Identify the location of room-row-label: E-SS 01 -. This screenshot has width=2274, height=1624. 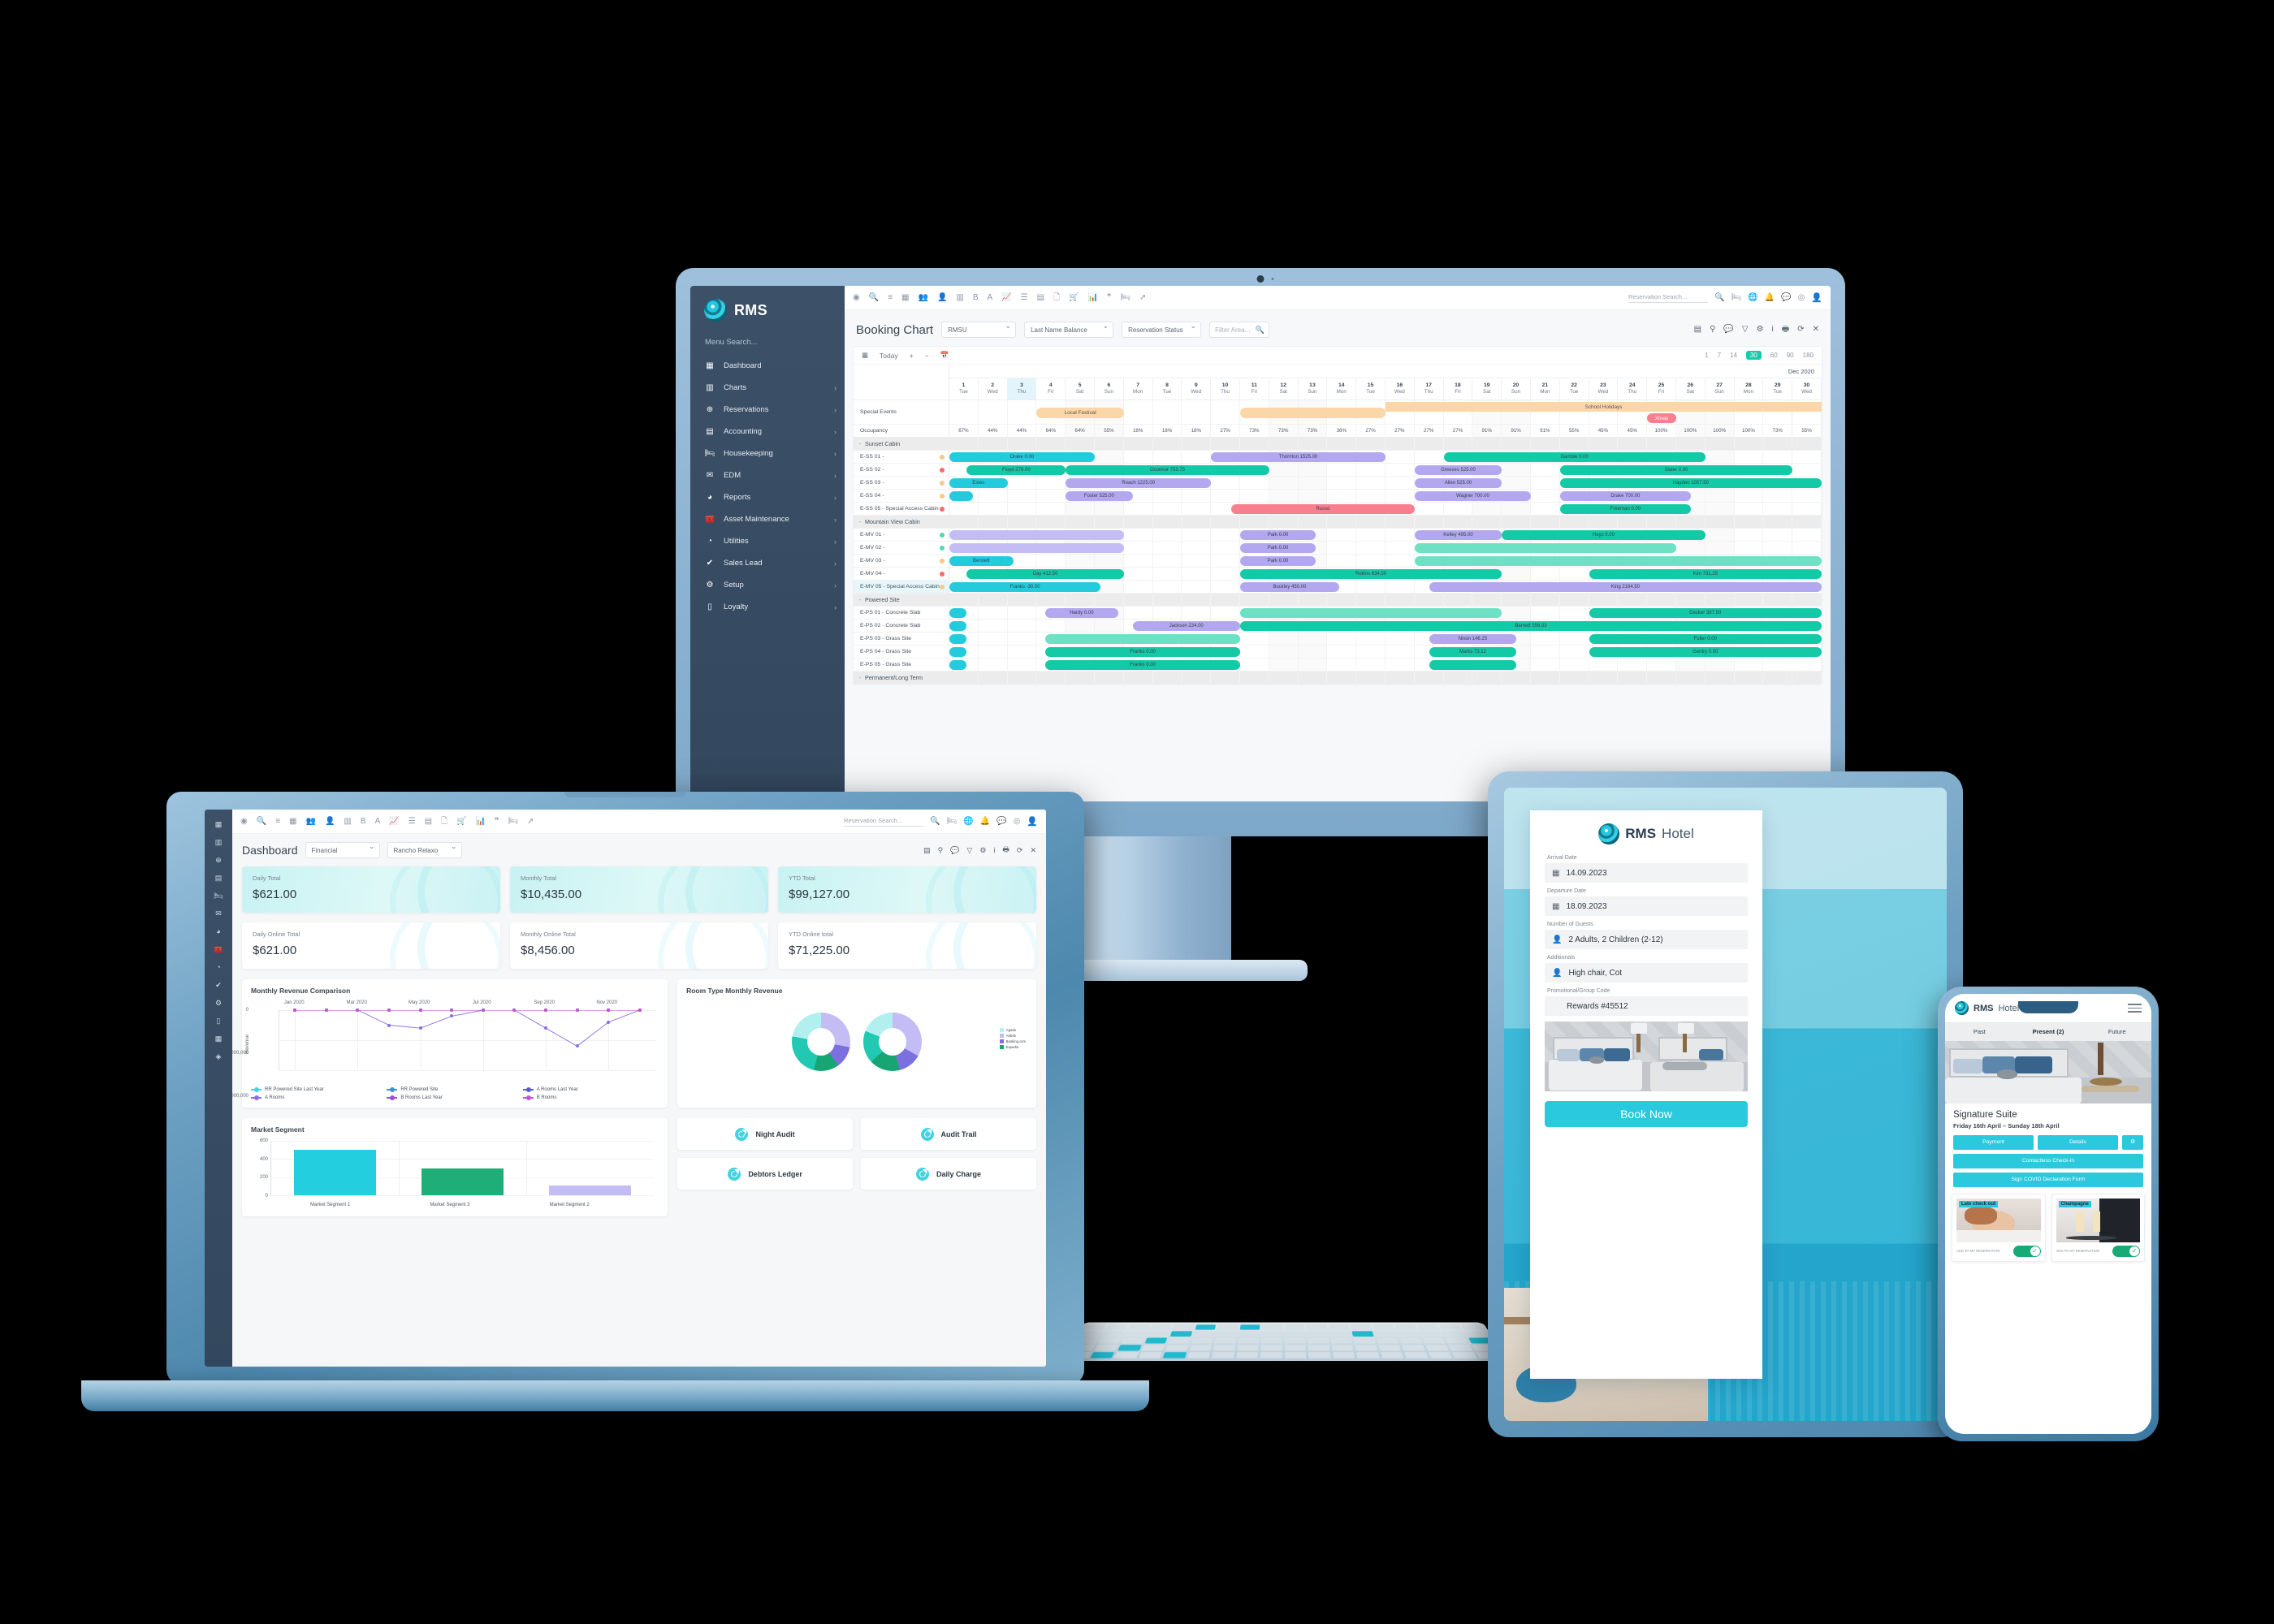
(902, 457).